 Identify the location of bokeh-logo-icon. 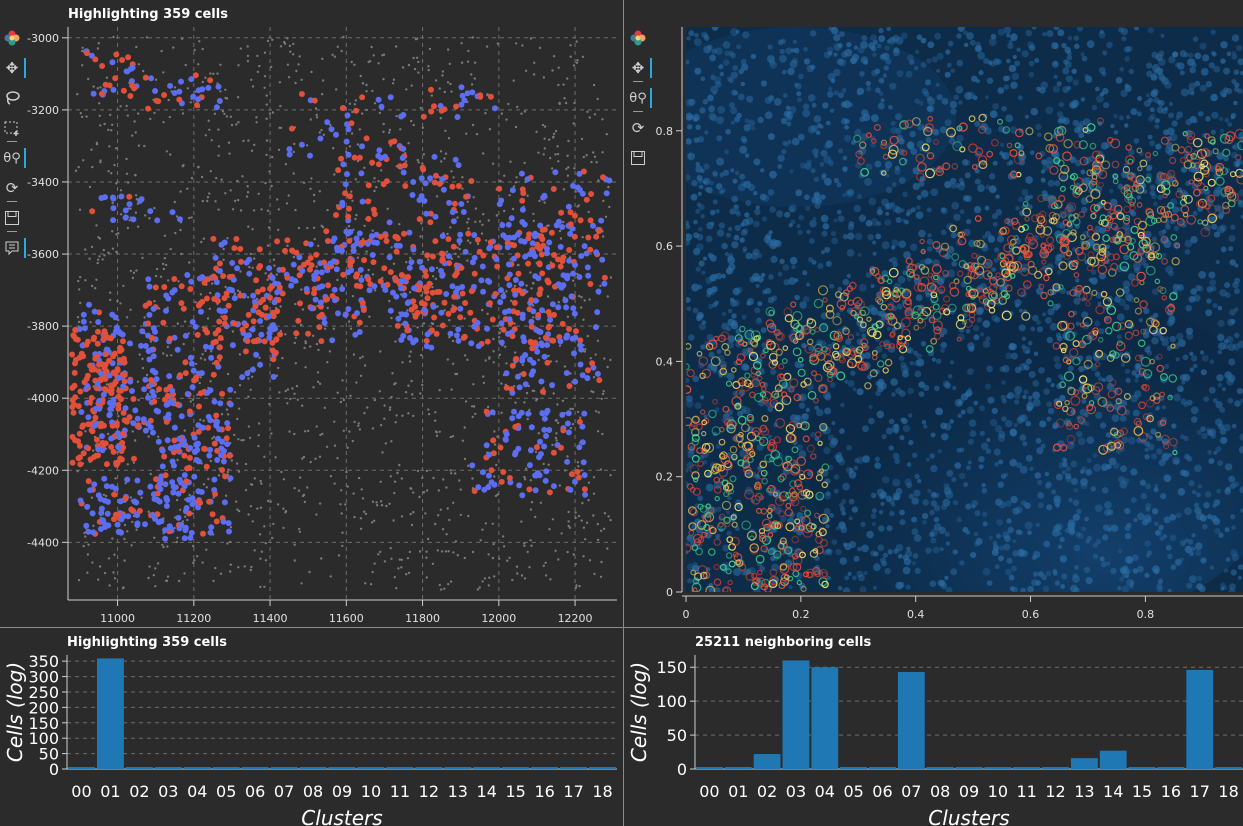
(638, 38).